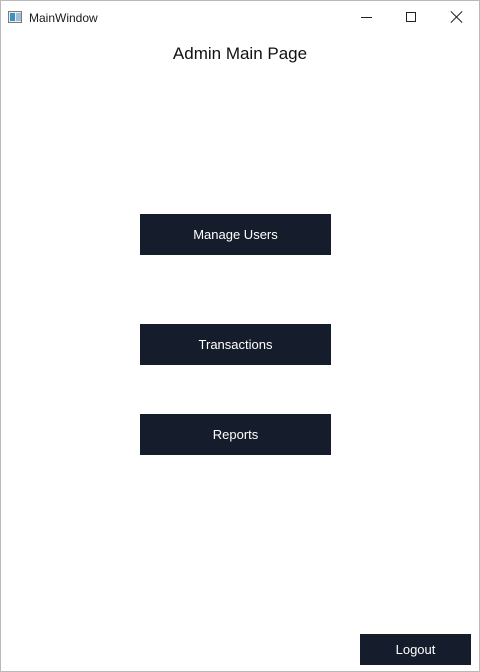 This screenshot has height=672, width=480. Describe the element at coordinates (240, 17) in the screenshot. I see `title-bar: MainWindow` at that location.